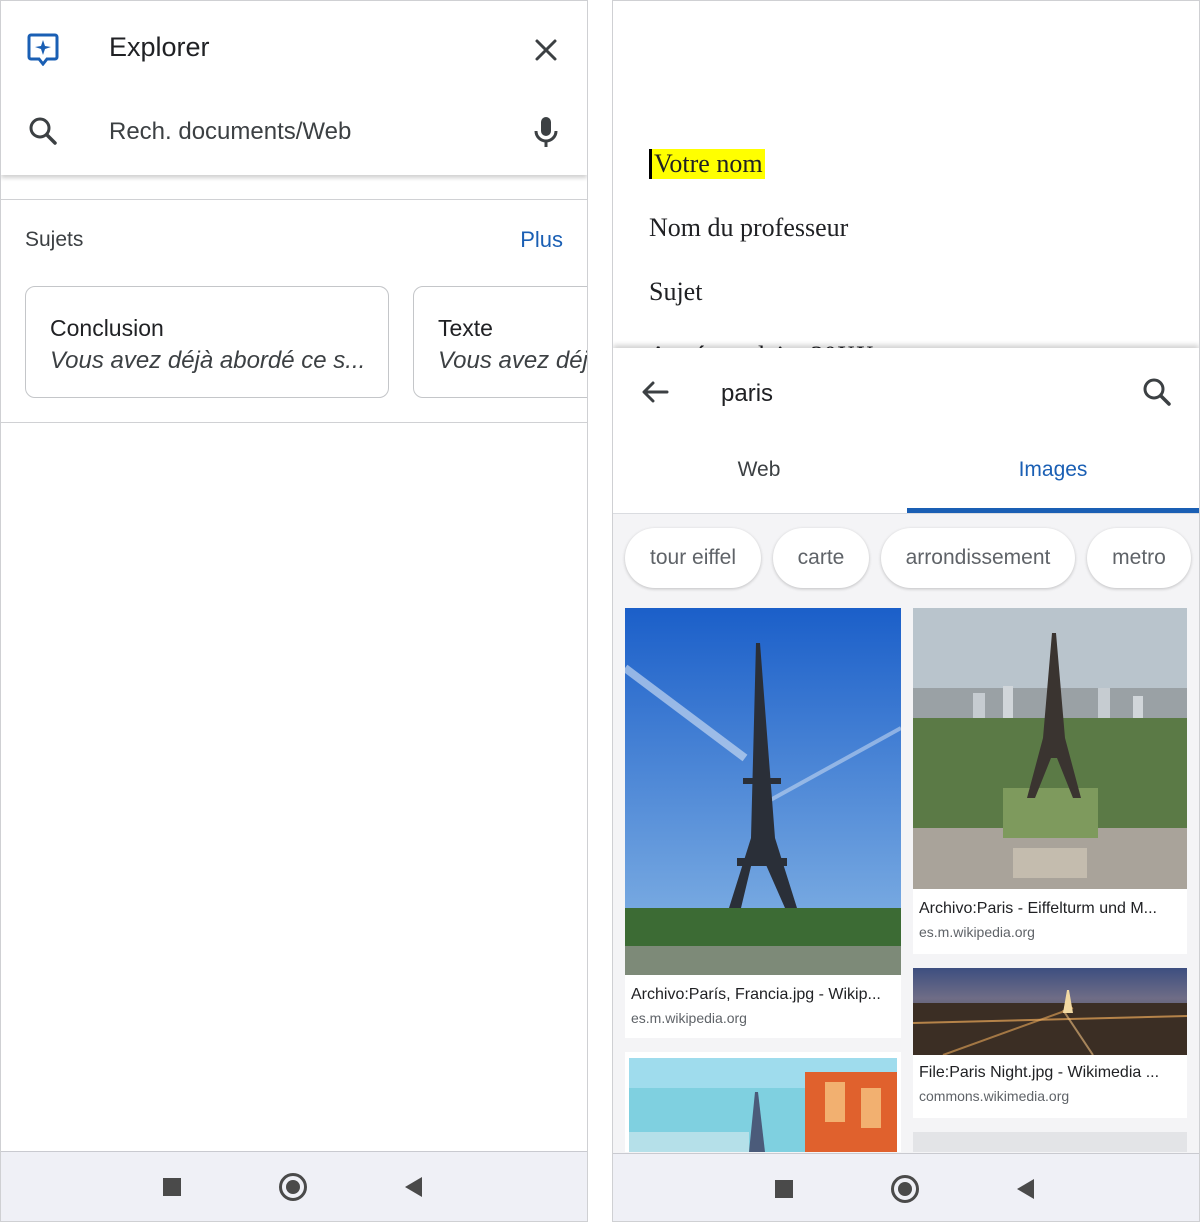 This screenshot has height=1222, width=1200. Describe the element at coordinates (513, 360) in the screenshot. I see `topic-card-subtitle: Vous avez déj` at that location.